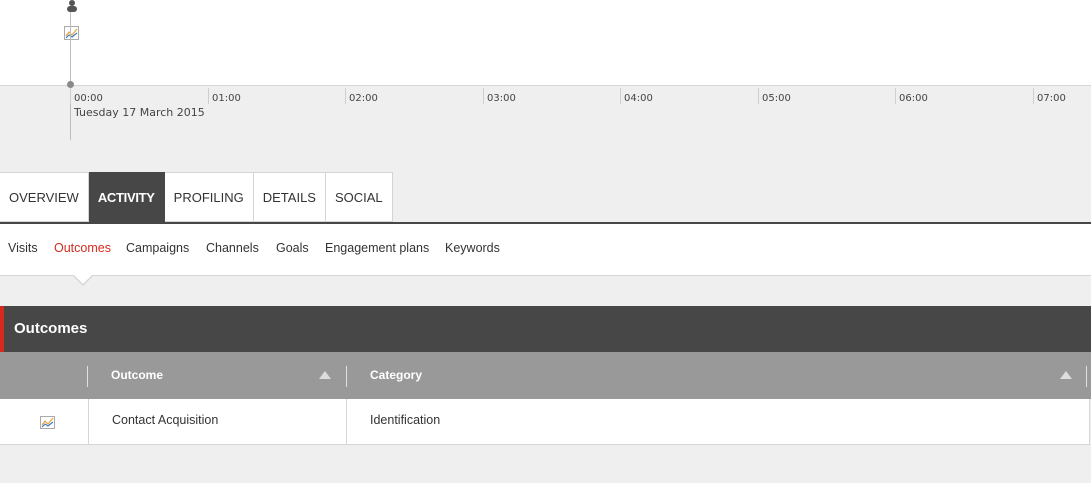 The image size is (1091, 483). I want to click on tab-details: DETAILS, so click(289, 197).